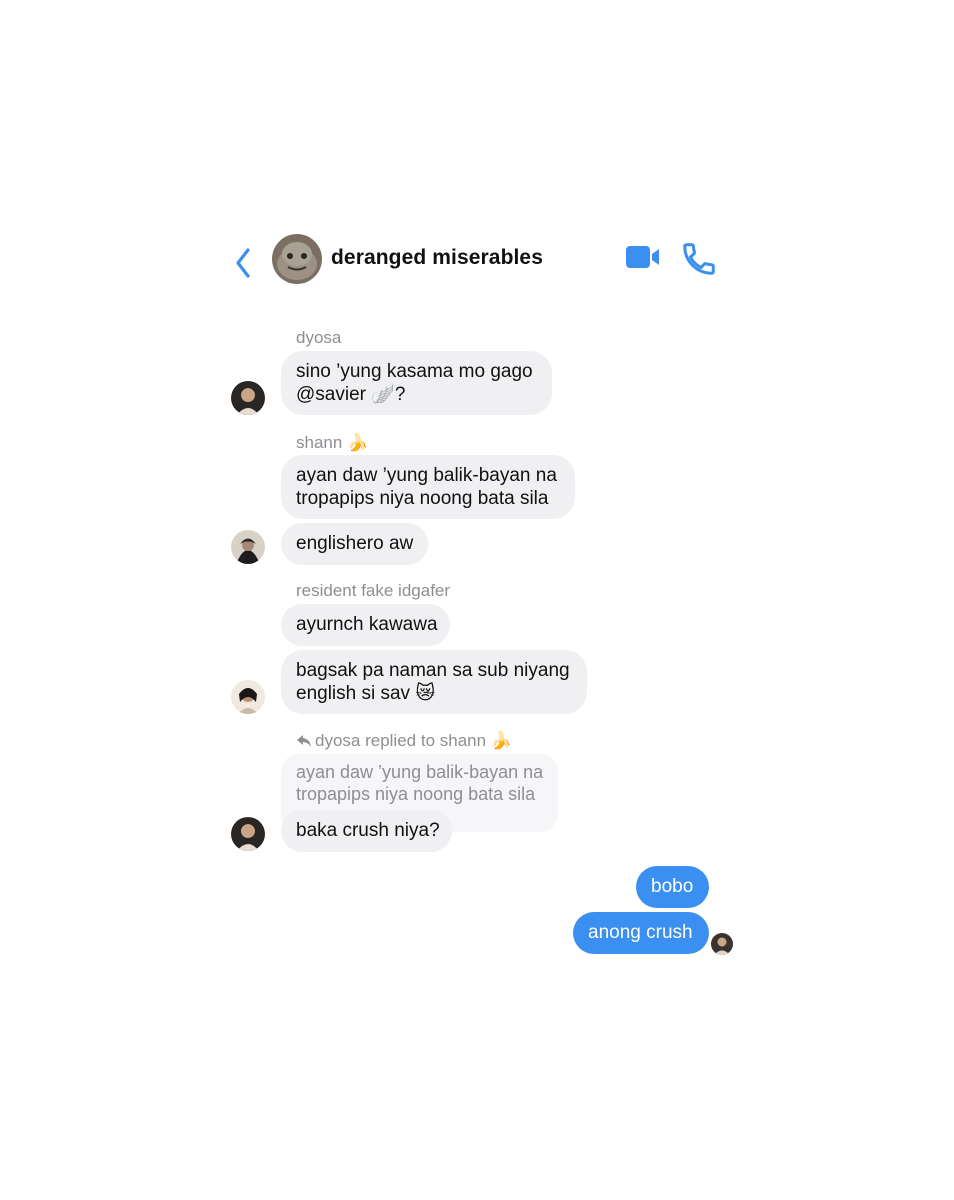 The width and height of the screenshot is (954, 1200). I want to click on message-bubble: englishero aw, so click(354, 544).